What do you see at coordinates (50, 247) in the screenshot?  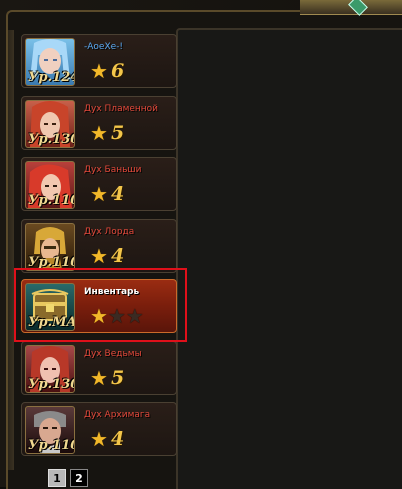 I see `golden-helmet-lord-portrait-icon: Ур.110` at bounding box center [50, 247].